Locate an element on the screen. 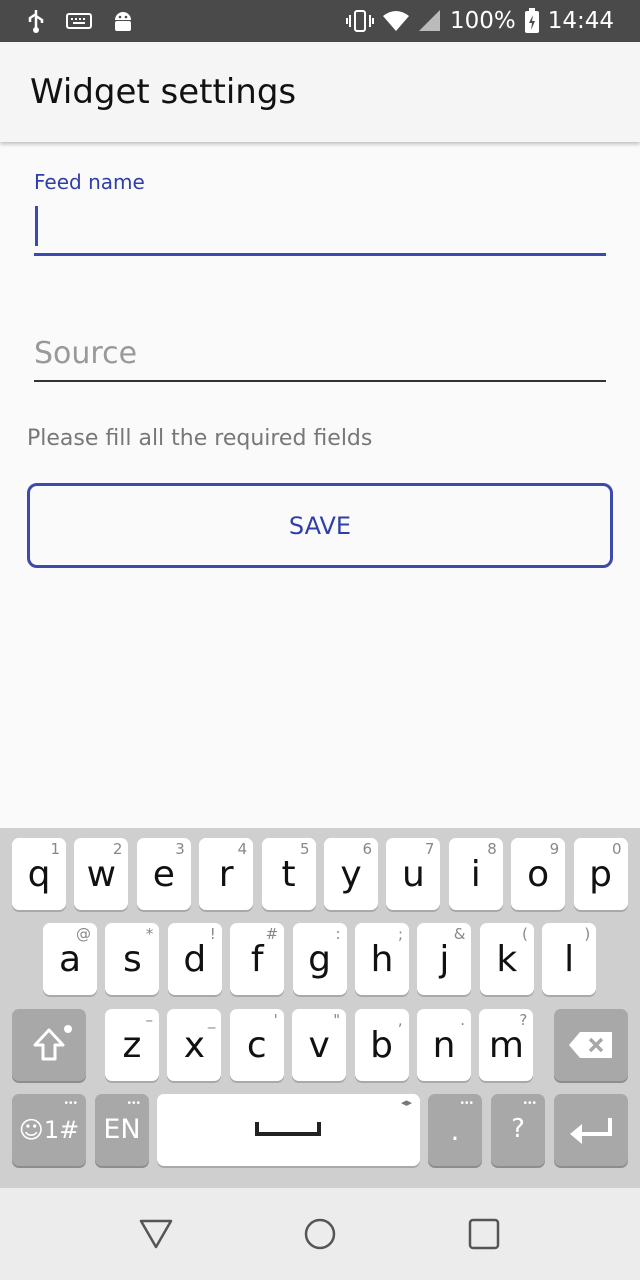 Image resolution: width=640 pixels, height=1280 pixels. enter-icon is located at coordinates (591, 1131).